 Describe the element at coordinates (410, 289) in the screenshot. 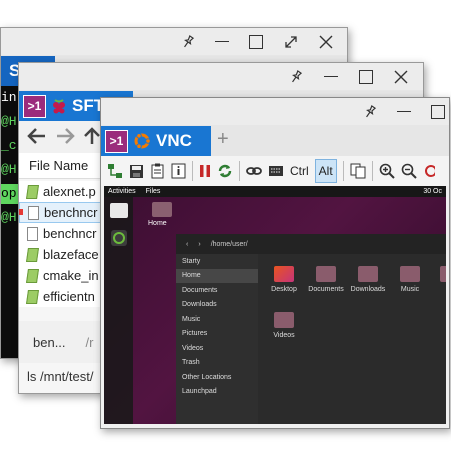

I see `folder-label: Music` at that location.